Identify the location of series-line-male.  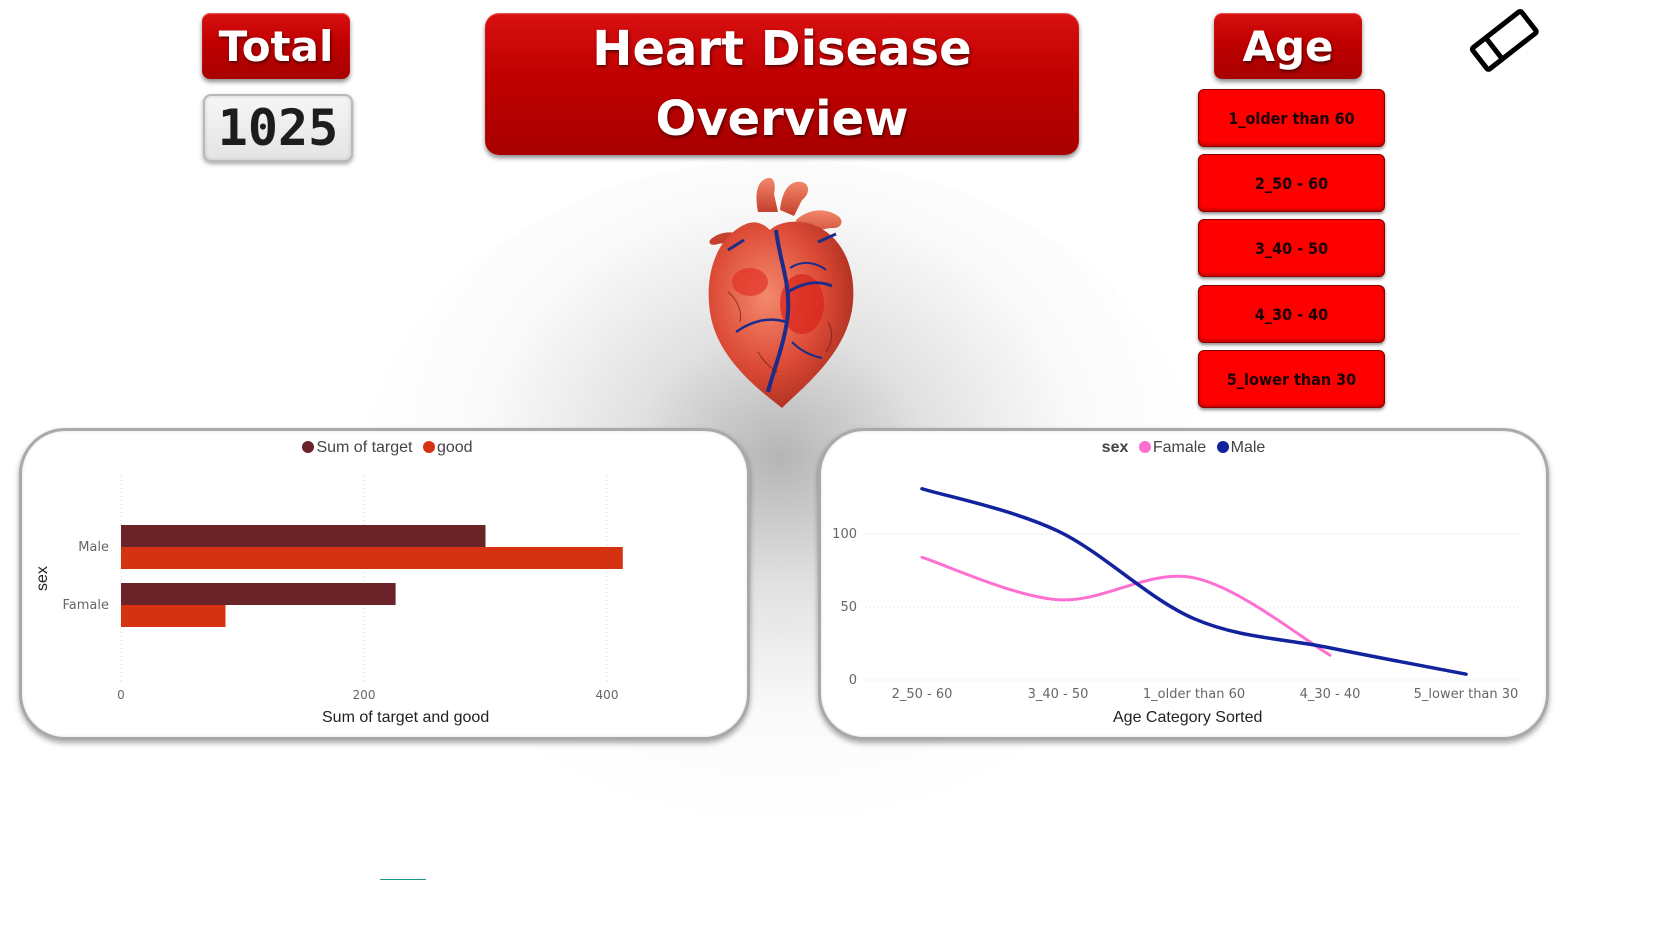
(1194, 581).